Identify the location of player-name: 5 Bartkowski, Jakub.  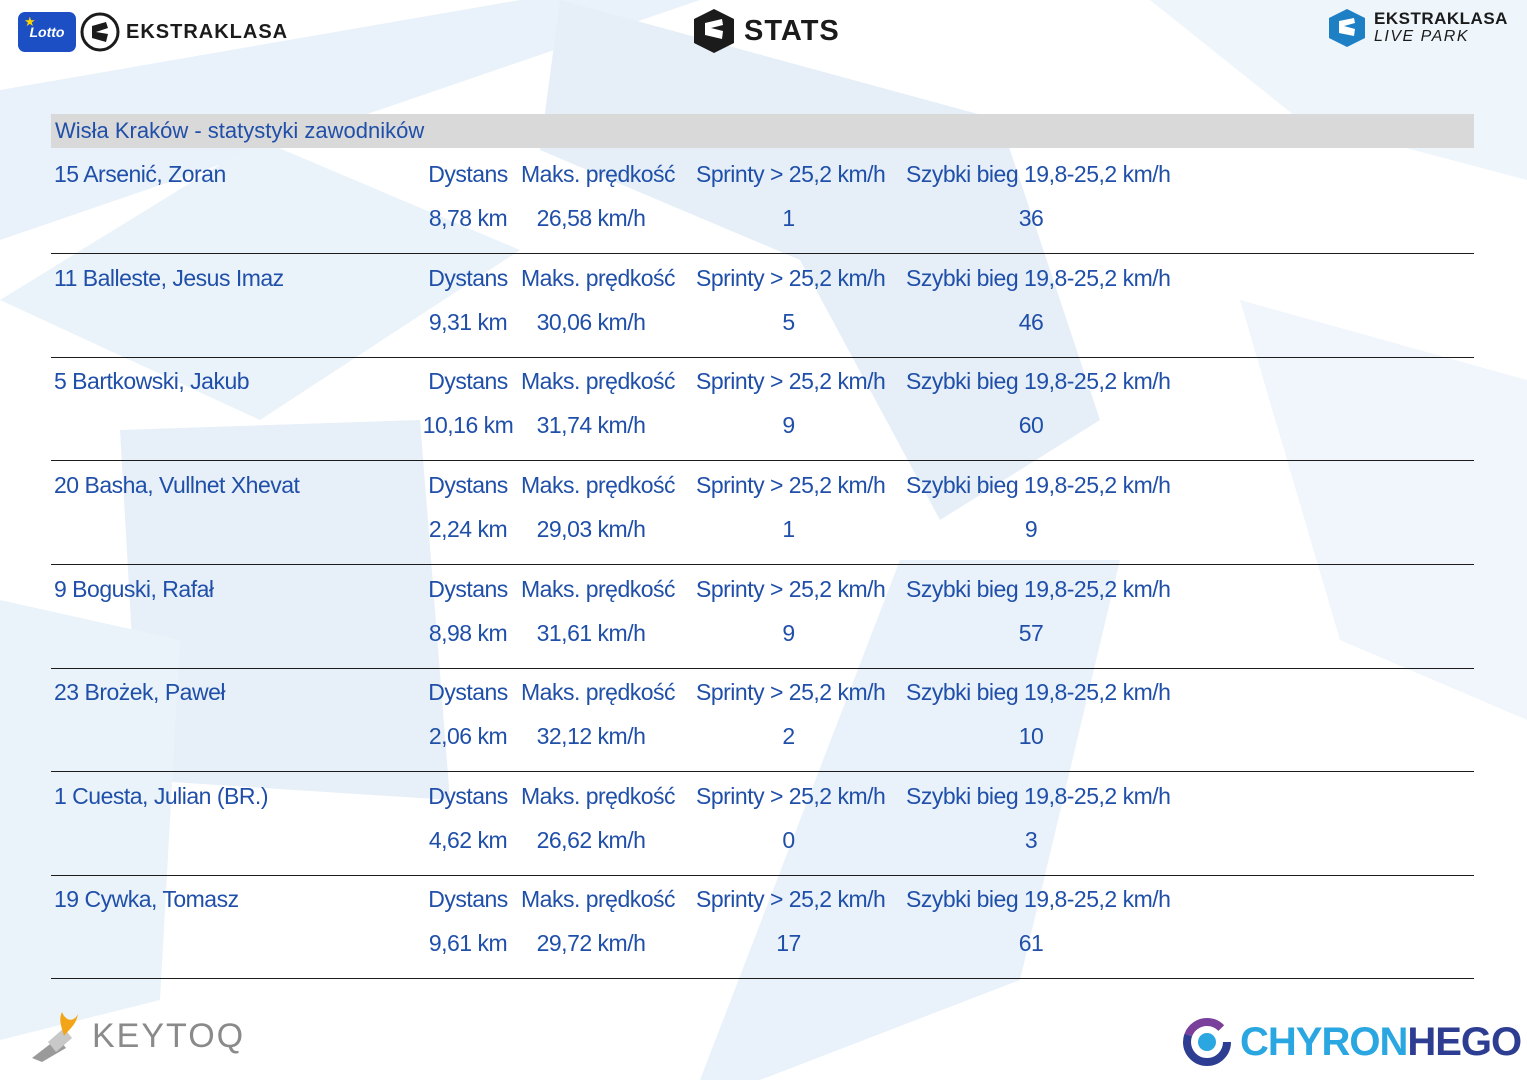
(152, 381).